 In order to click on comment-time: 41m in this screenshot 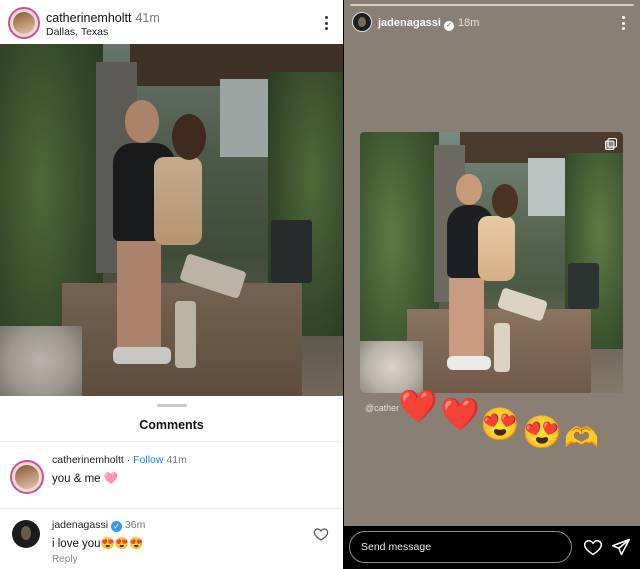, I will do `click(176, 460)`.